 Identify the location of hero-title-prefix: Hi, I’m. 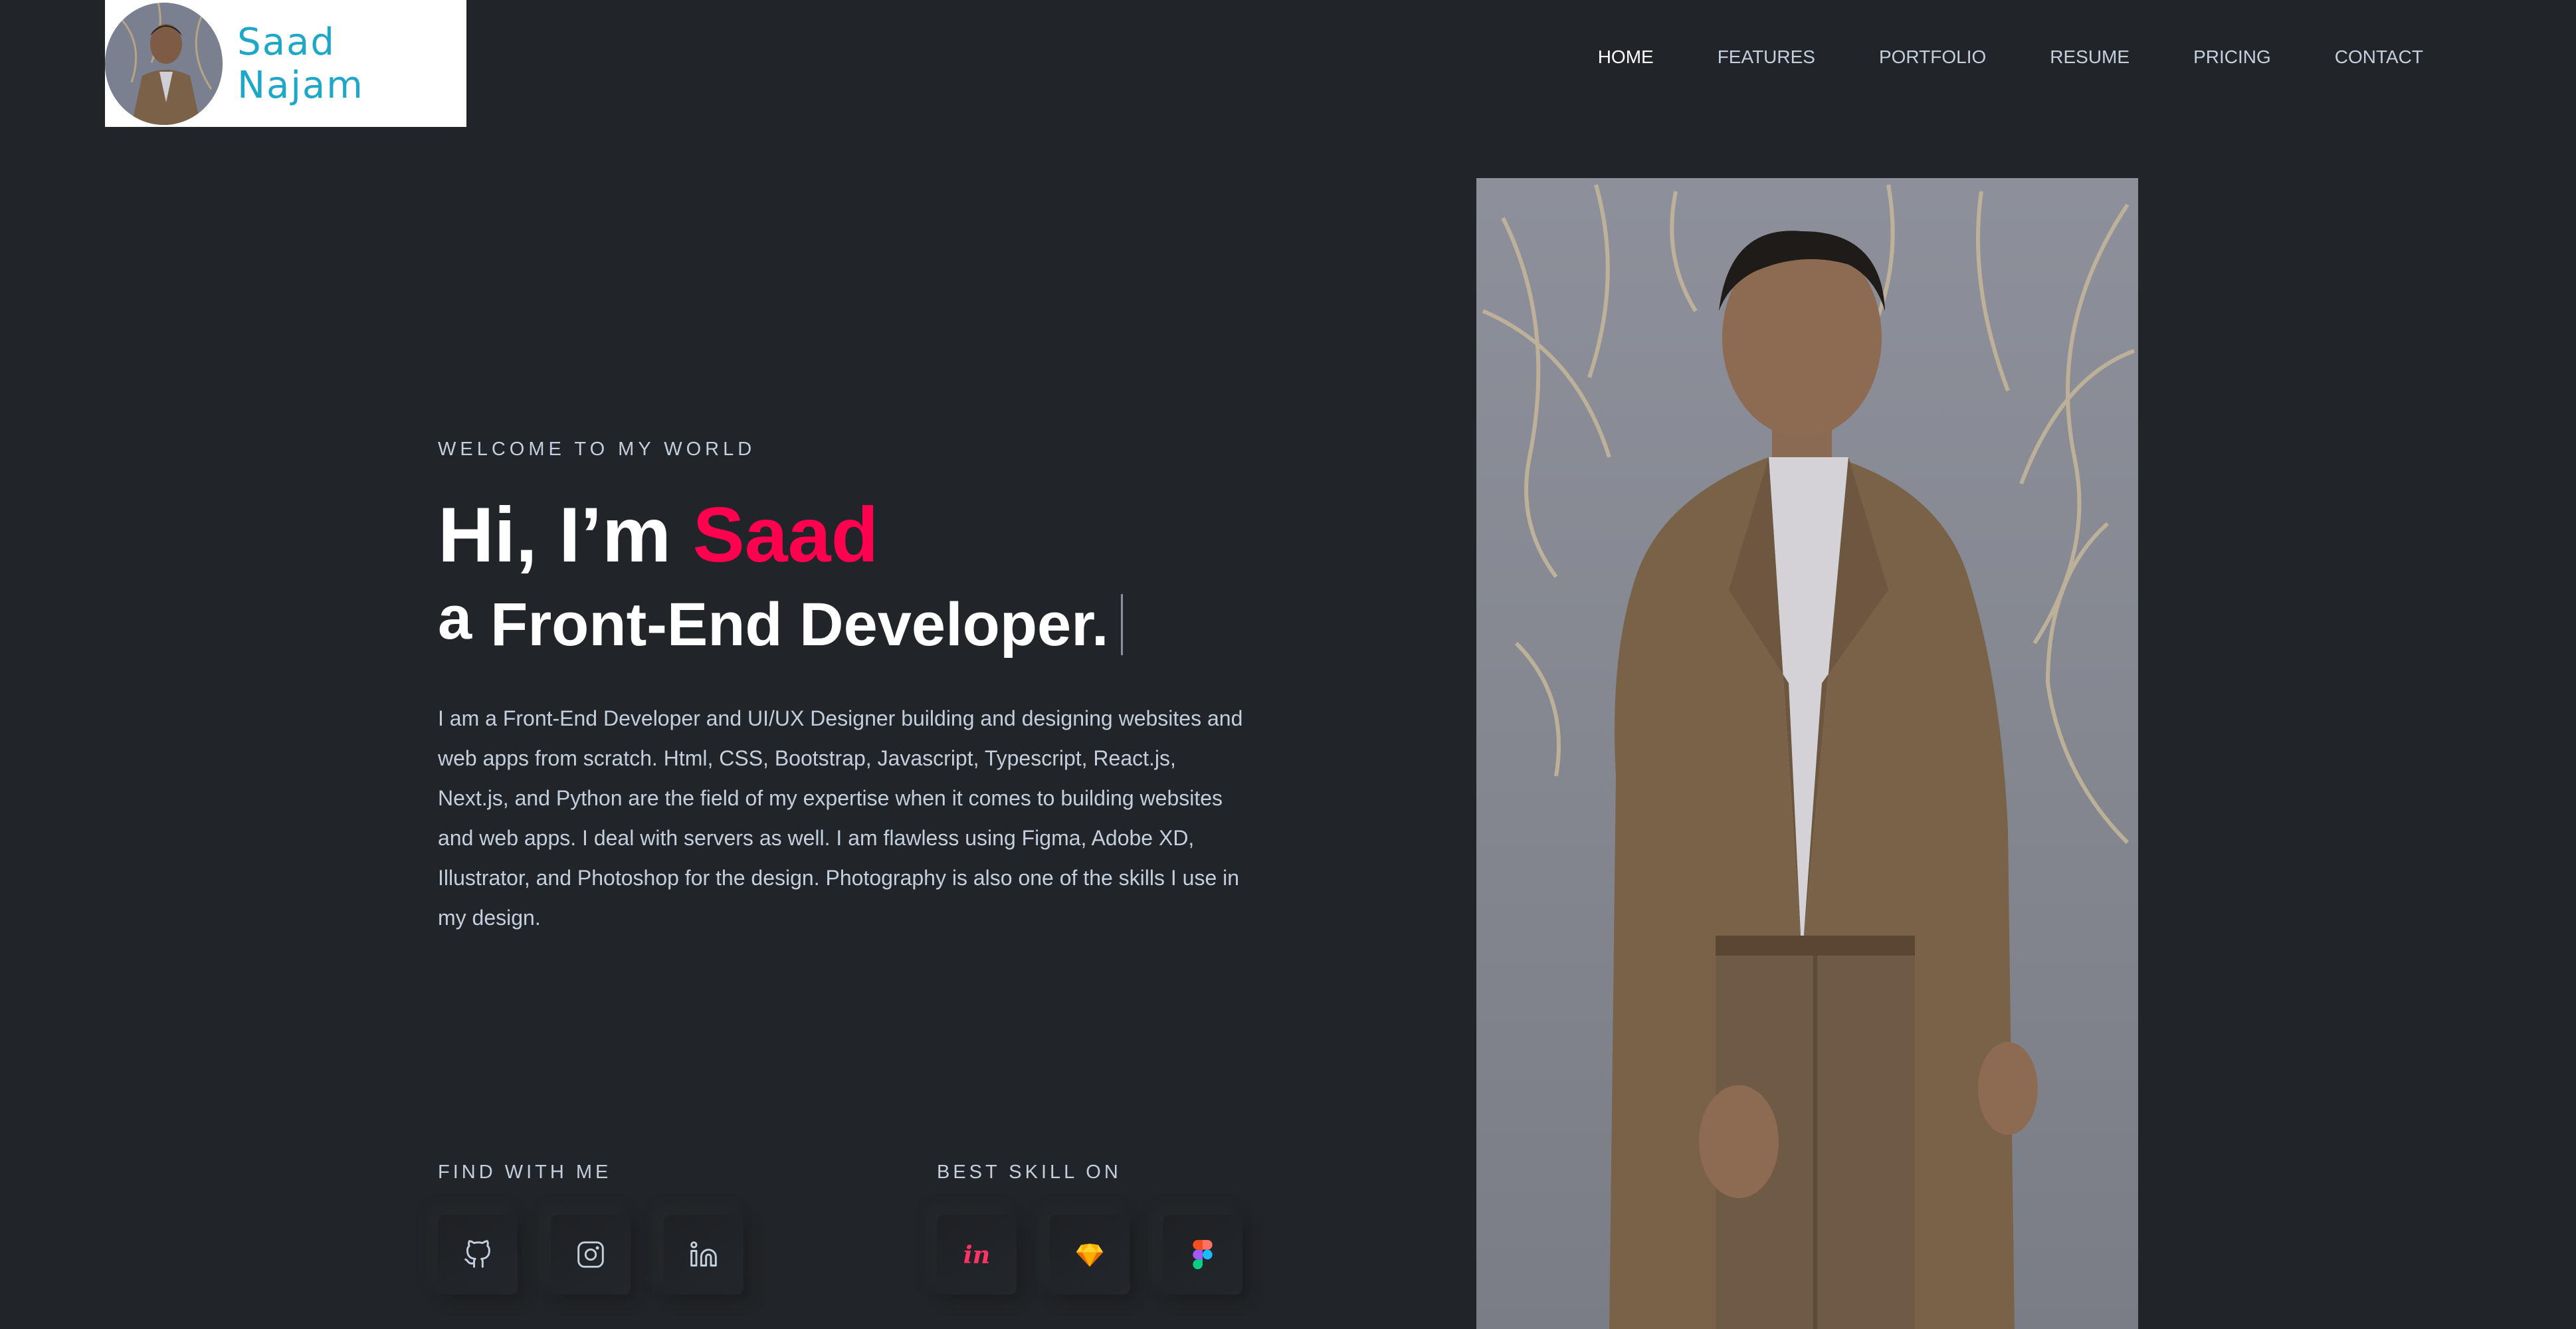
(565, 534).